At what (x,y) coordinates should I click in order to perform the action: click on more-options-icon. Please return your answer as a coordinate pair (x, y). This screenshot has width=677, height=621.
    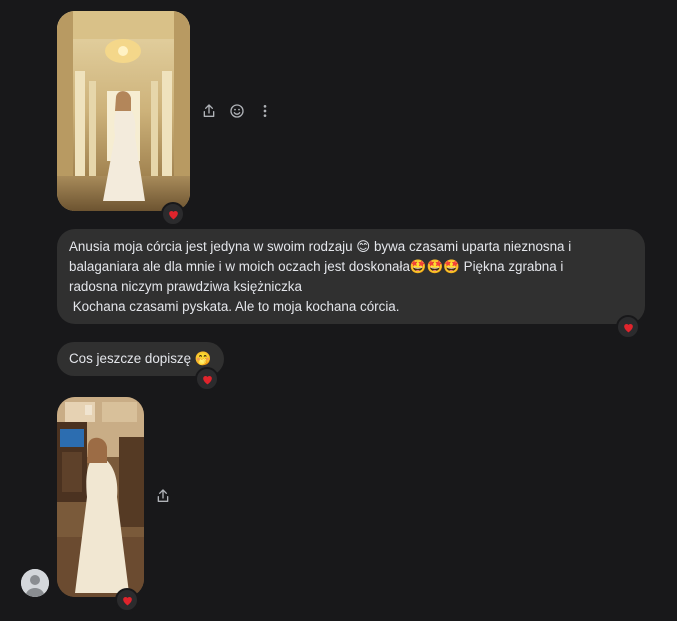
    Looking at the image, I should click on (265, 111).